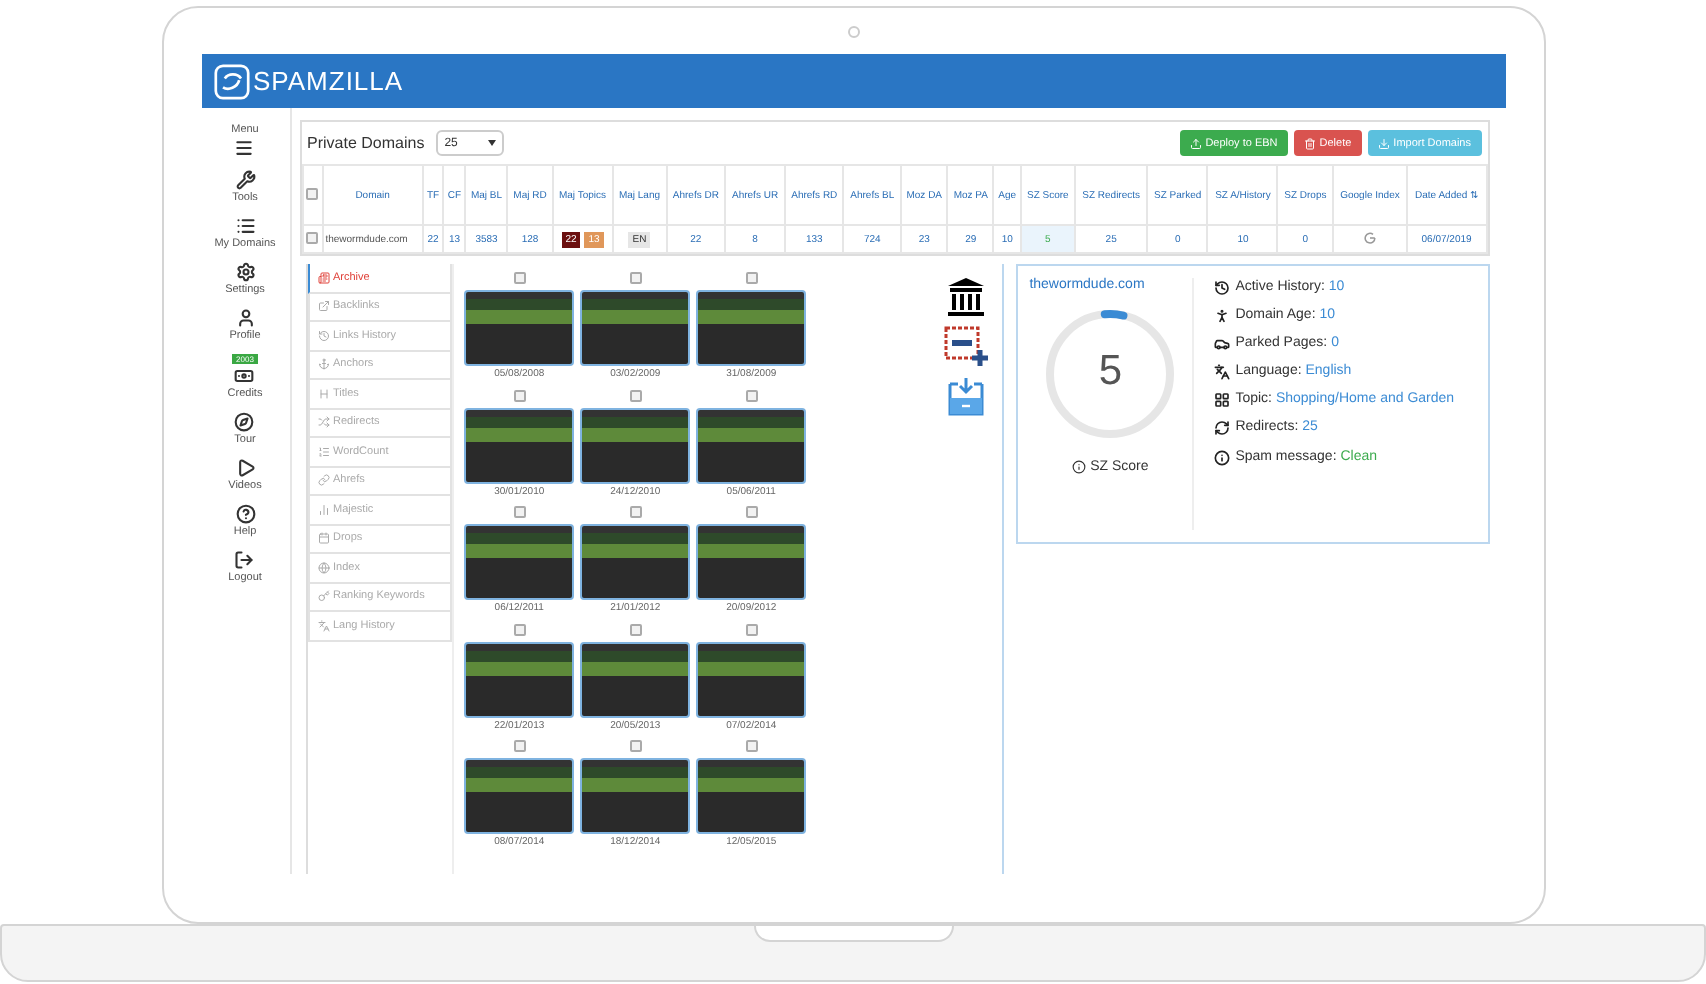 The height and width of the screenshot is (984, 1706). I want to click on card-title: Private Domains, so click(366, 143).